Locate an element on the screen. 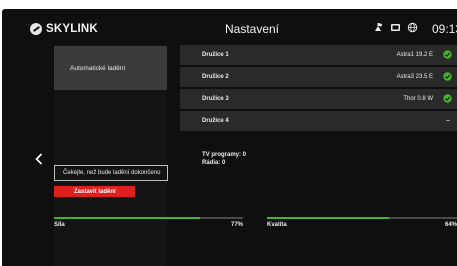 The image size is (457, 266). channel-counts: TV programy: 0 Rádia: 0 is located at coordinates (224, 159).